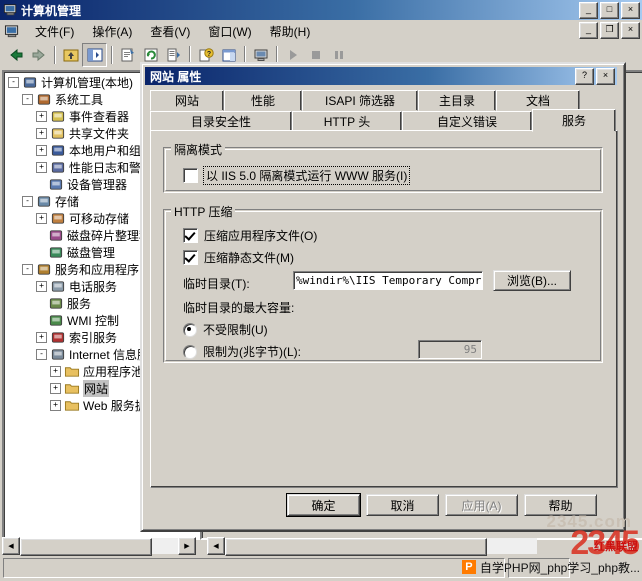 The image size is (642, 581). I want to click on unlimited-radio-row: 不受限制(U), so click(225, 329).